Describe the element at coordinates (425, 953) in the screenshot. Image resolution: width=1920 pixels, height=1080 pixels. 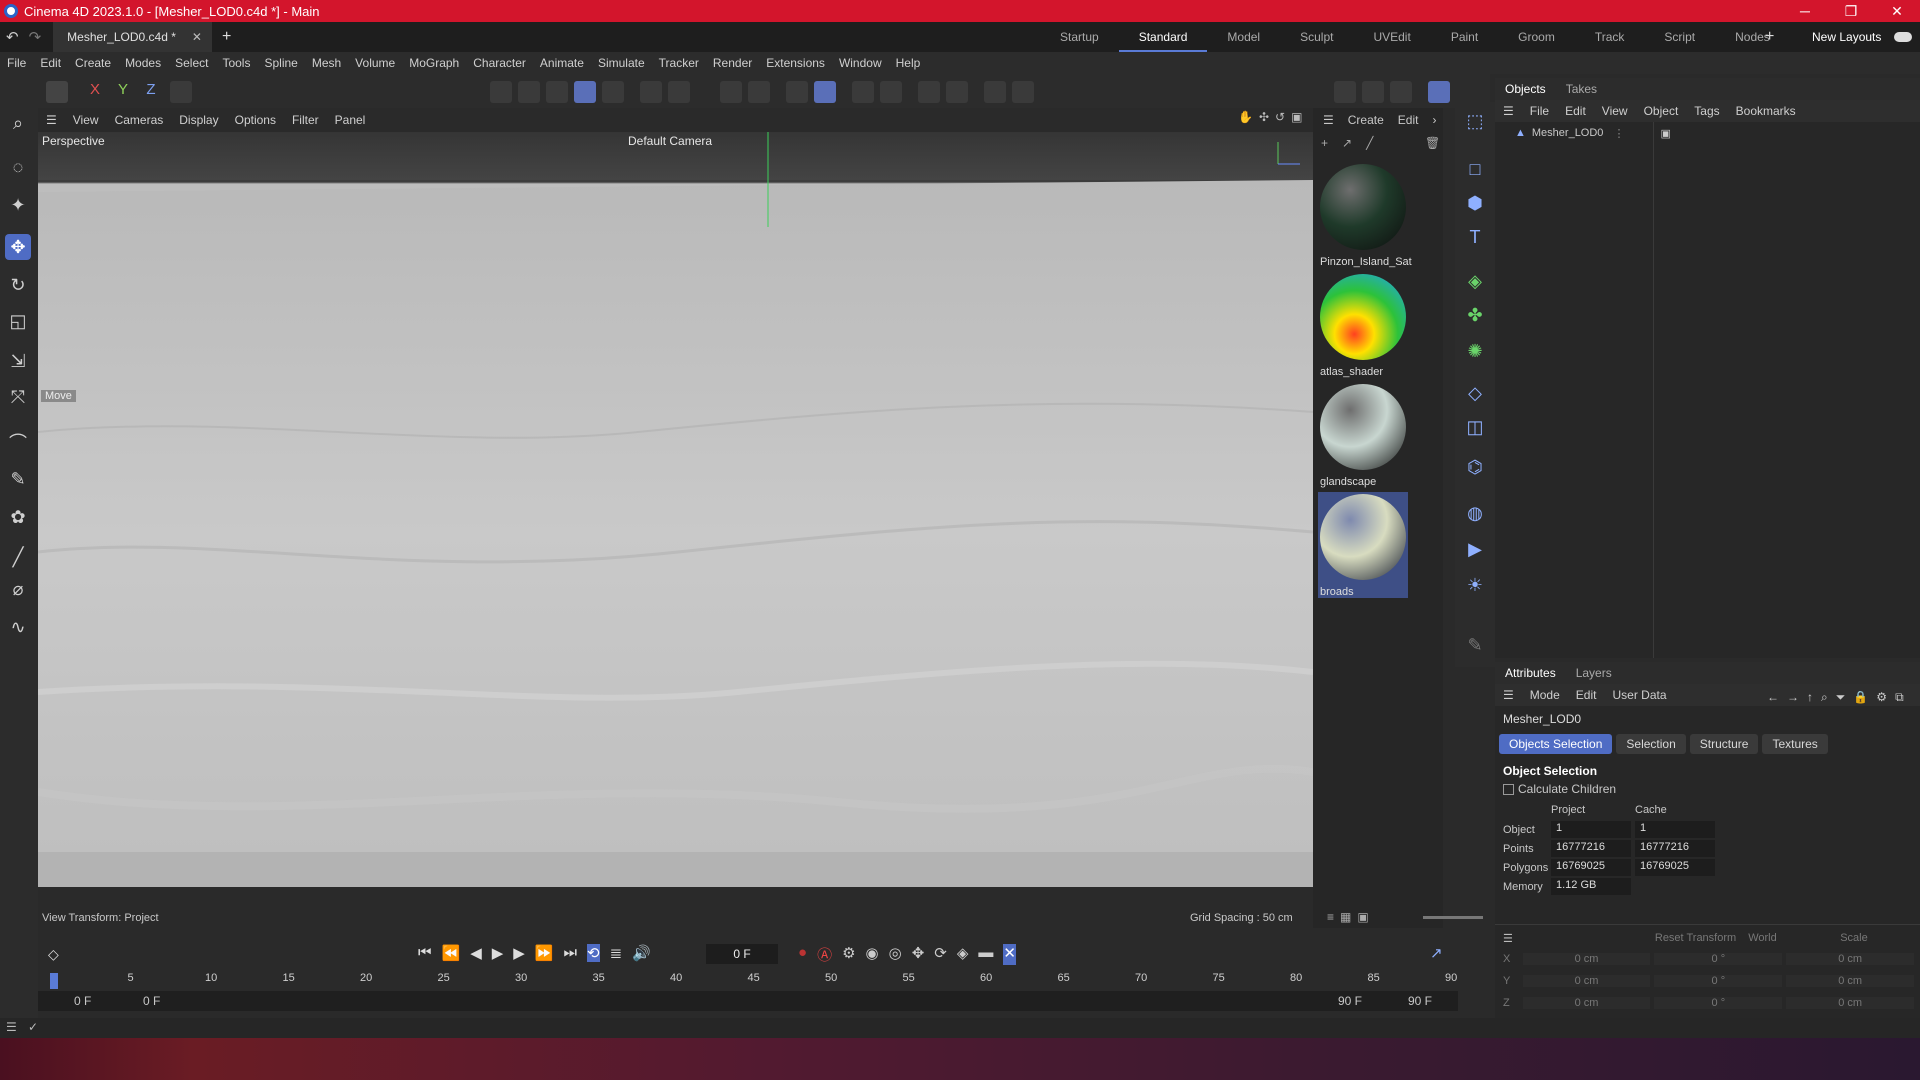
I see `go-to-start-icon: ⏮` at that location.